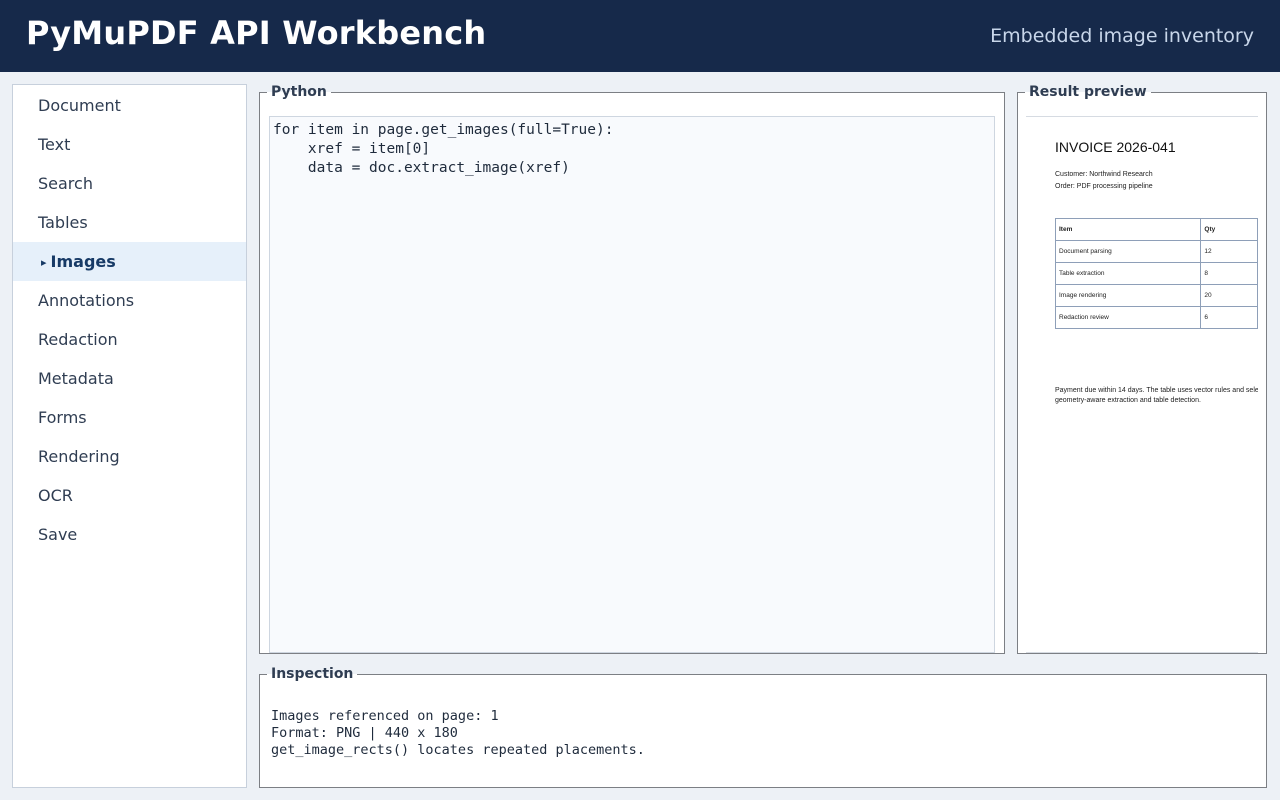  What do you see at coordinates (44, 262) in the screenshot?
I see `active-arrow-icon: ▸` at bounding box center [44, 262].